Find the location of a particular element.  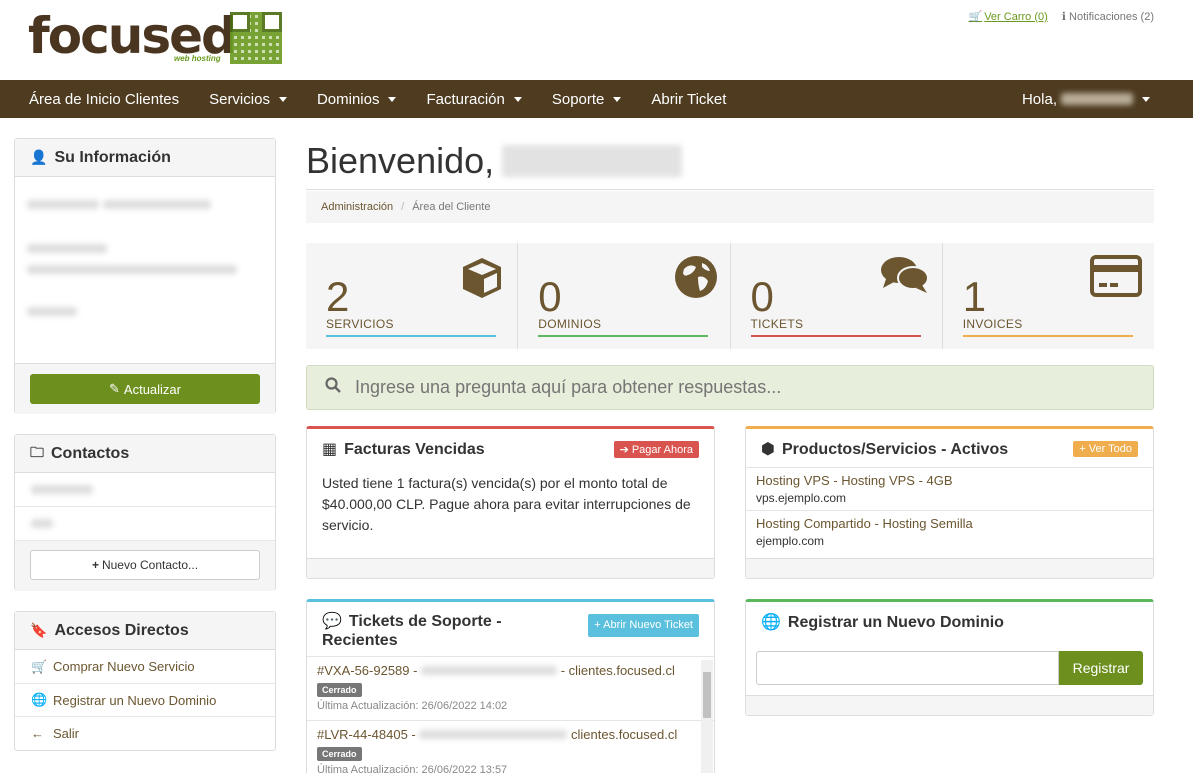

stat-label: TICKETS is located at coordinates (777, 324).